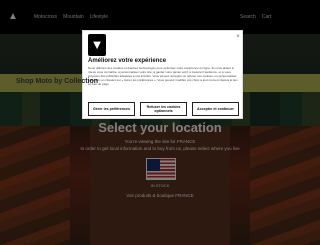 The width and height of the screenshot is (320, 245). I want to click on accept-continue-button: Accepter et continuer, so click(215, 109).